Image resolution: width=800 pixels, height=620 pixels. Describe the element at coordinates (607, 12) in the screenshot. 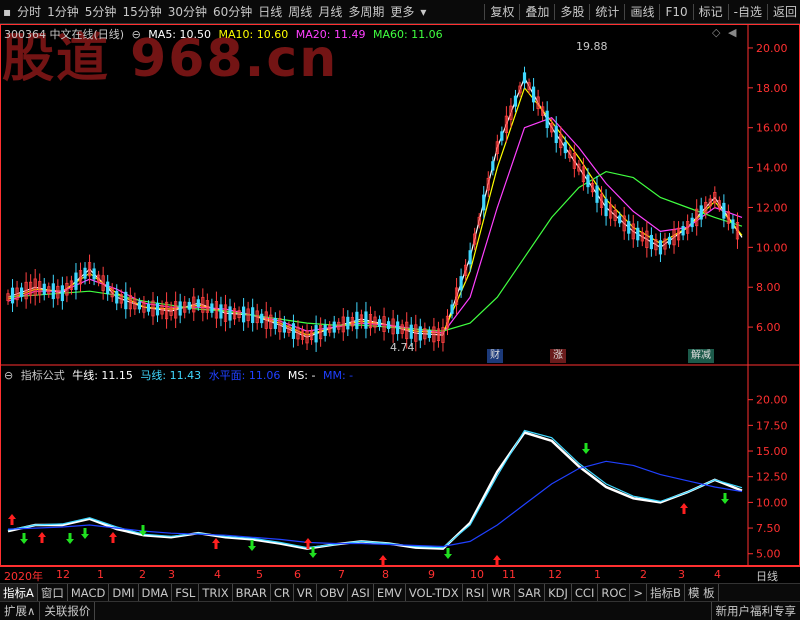

I see `toolbar-action-3: 统计` at that location.